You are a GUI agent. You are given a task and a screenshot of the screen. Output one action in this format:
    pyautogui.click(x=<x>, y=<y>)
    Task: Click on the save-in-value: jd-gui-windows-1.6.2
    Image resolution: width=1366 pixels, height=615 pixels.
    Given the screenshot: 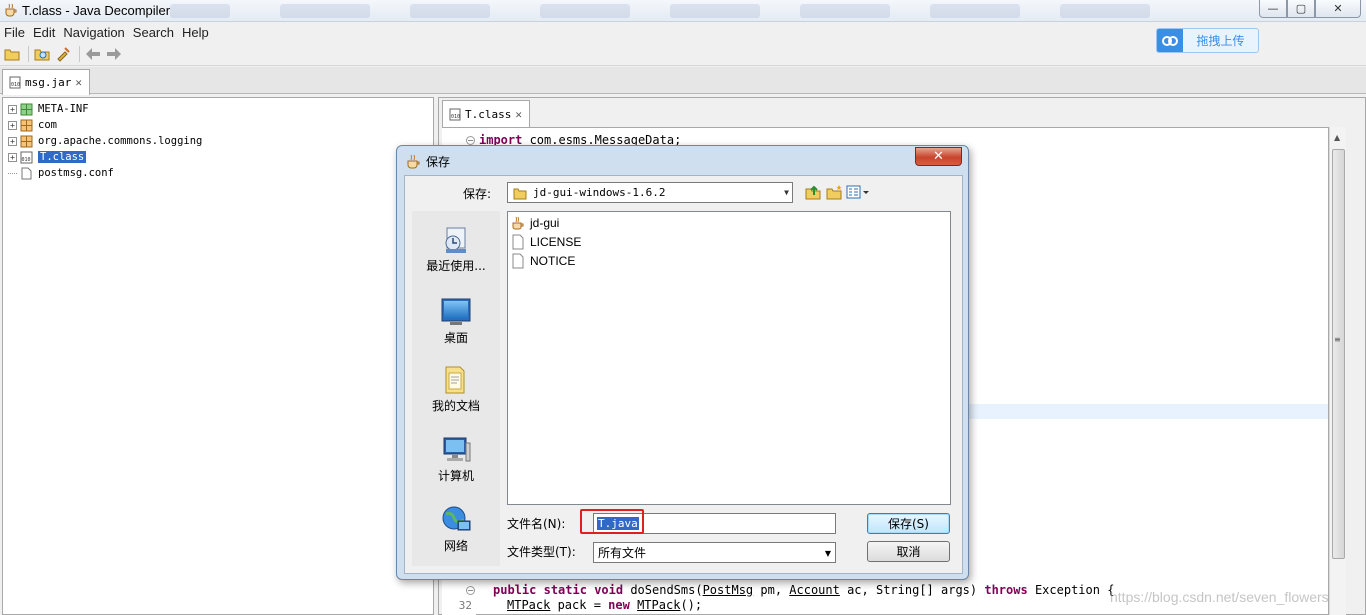 What is the action you would take?
    pyautogui.click(x=599, y=192)
    